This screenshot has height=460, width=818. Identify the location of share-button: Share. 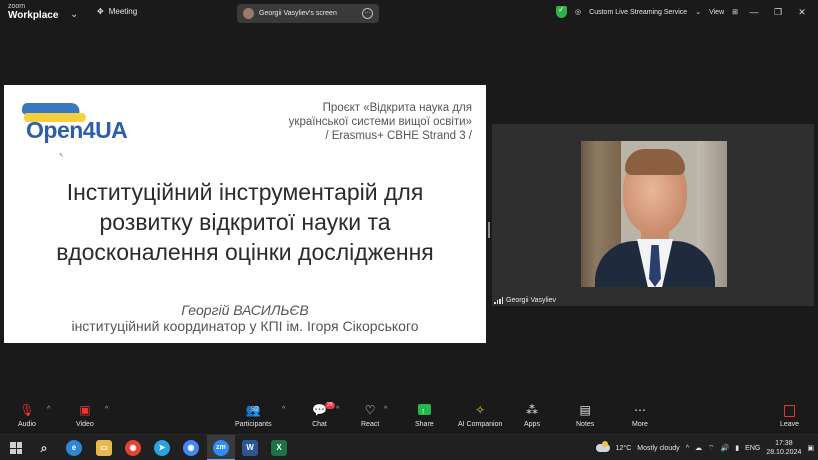
(424, 414).